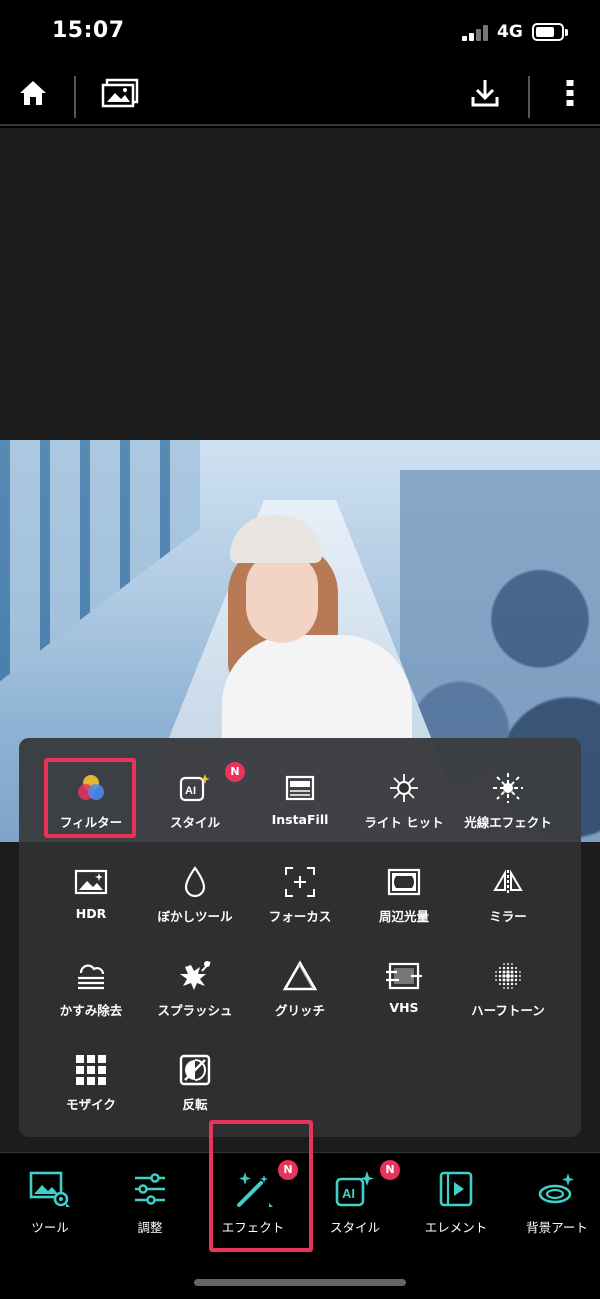 Image resolution: width=600 pixels, height=1299 pixels. I want to click on tool-invert: 反転, so click(195, 1090).